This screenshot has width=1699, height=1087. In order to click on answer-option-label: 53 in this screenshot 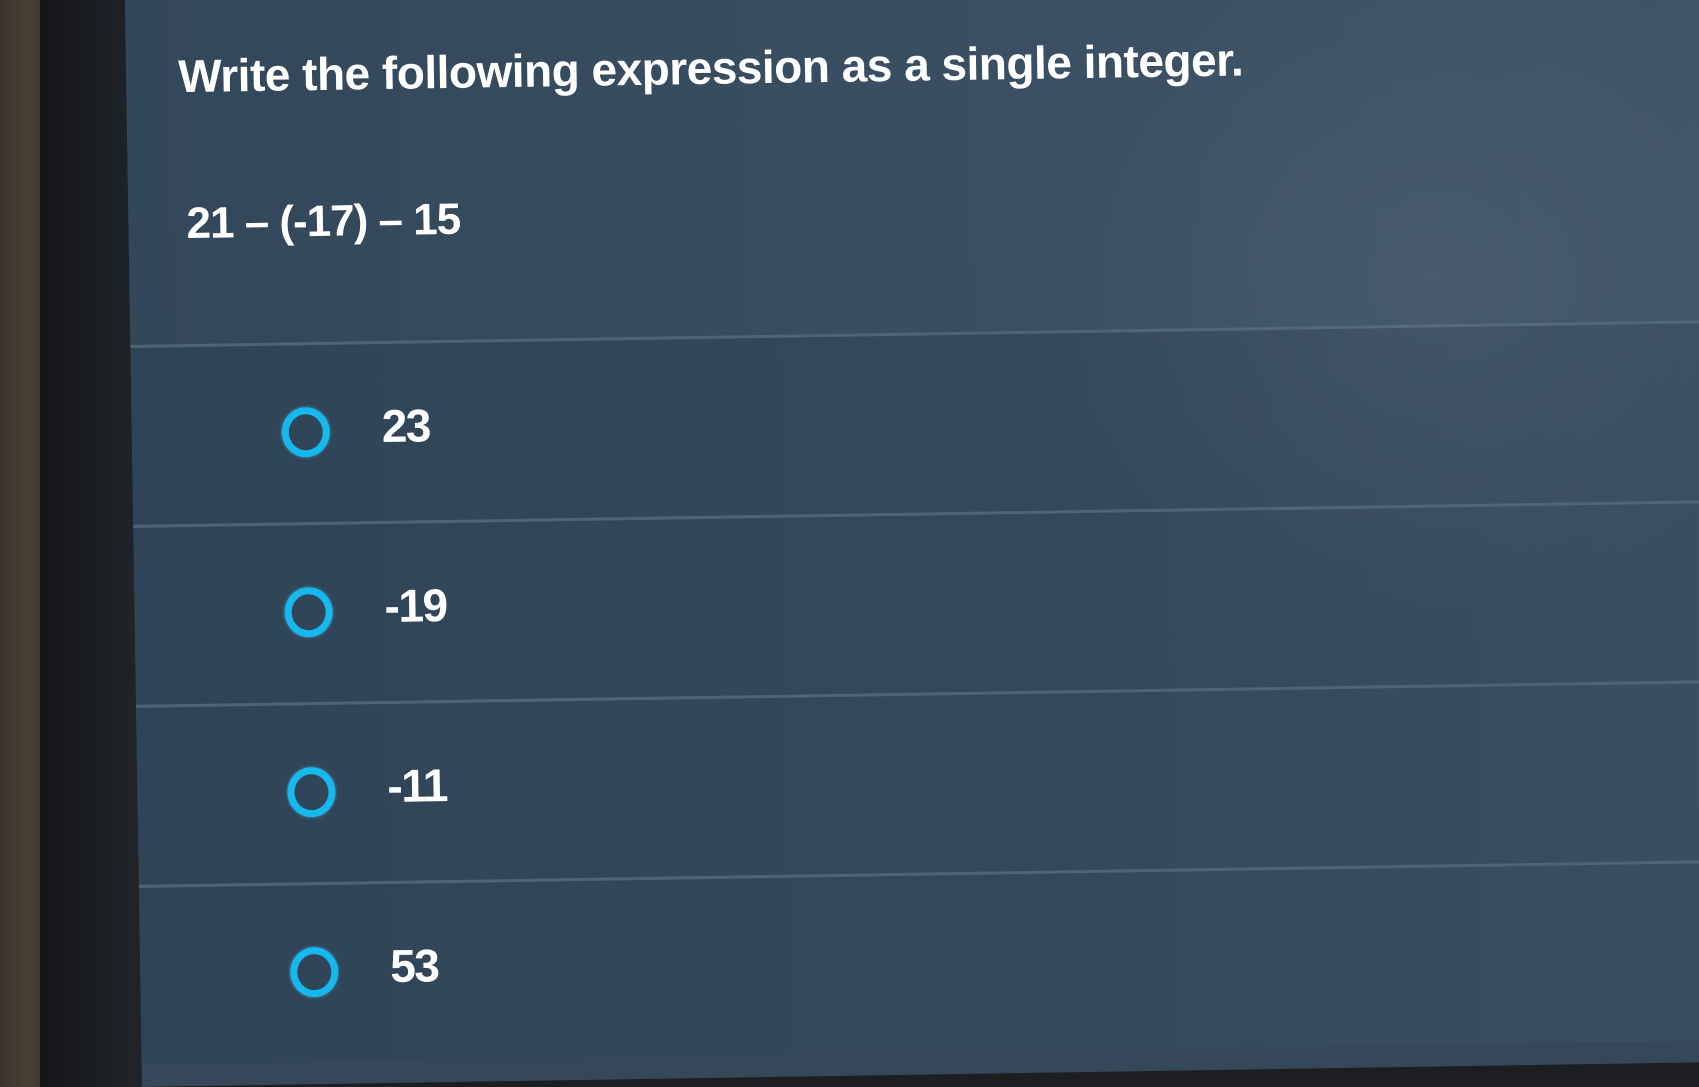, I will do `click(414, 965)`.